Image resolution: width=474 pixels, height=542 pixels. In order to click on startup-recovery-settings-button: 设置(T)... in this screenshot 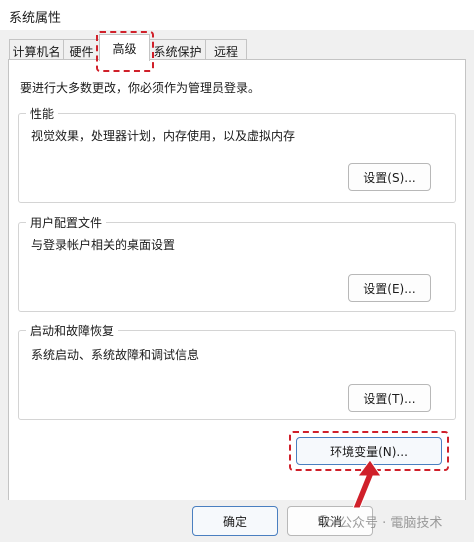, I will do `click(389, 398)`.